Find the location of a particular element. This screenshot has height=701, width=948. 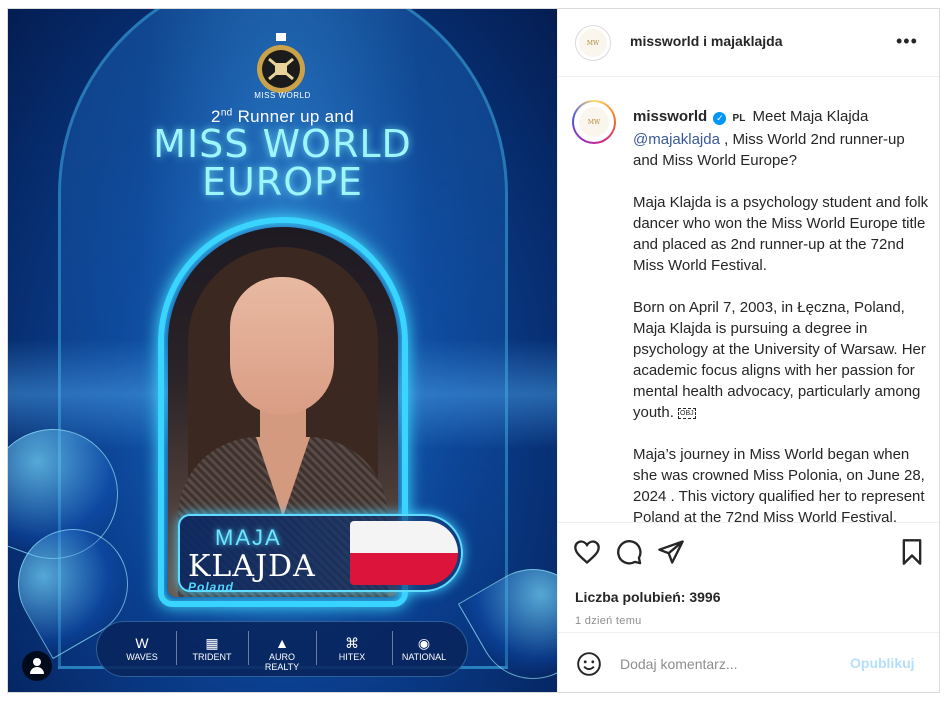

poland-flag-emoji: PL is located at coordinates (739, 118).